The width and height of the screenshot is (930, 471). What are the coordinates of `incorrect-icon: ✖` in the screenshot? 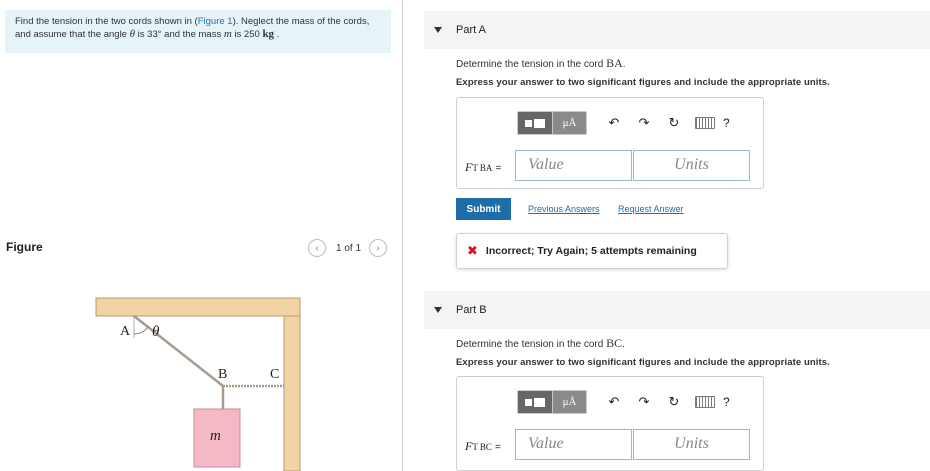 It's located at (472, 250).